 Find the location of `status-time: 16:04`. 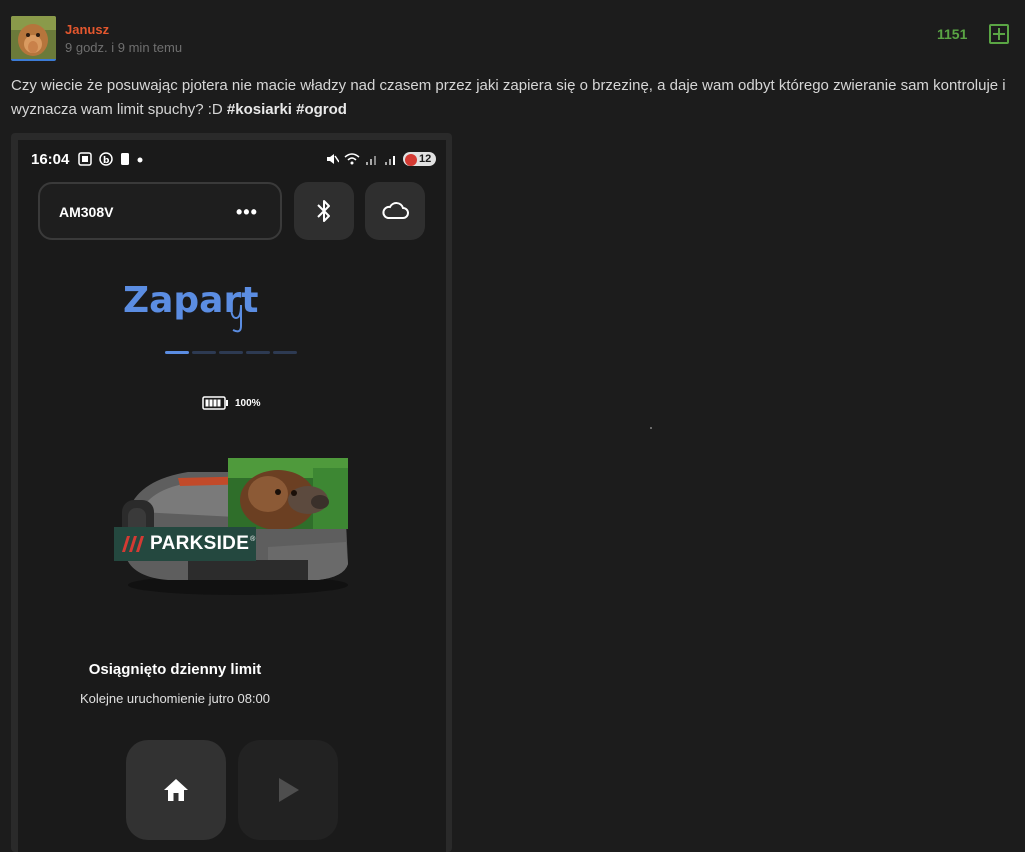

status-time: 16:04 is located at coordinates (50, 159).